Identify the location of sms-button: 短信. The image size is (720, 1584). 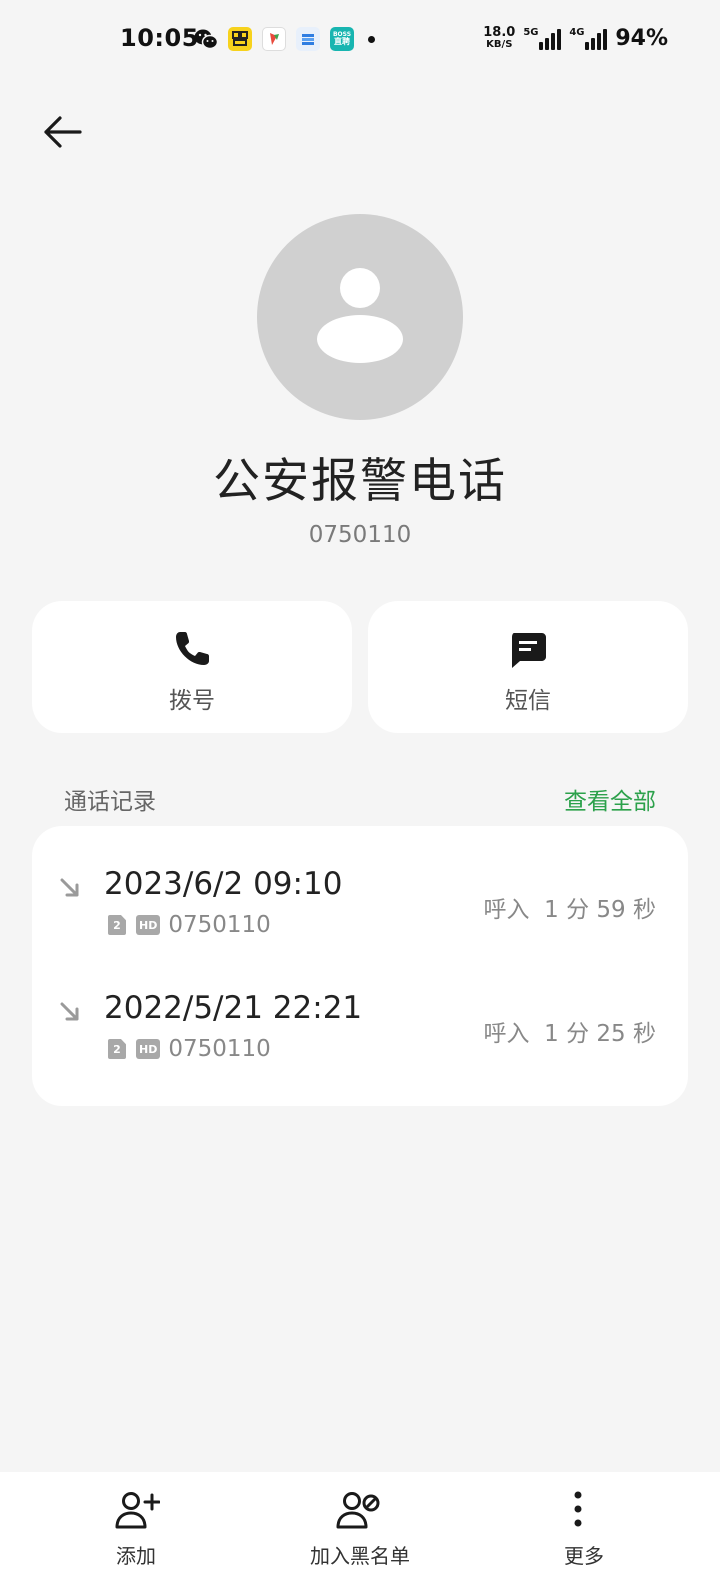
(528, 667).